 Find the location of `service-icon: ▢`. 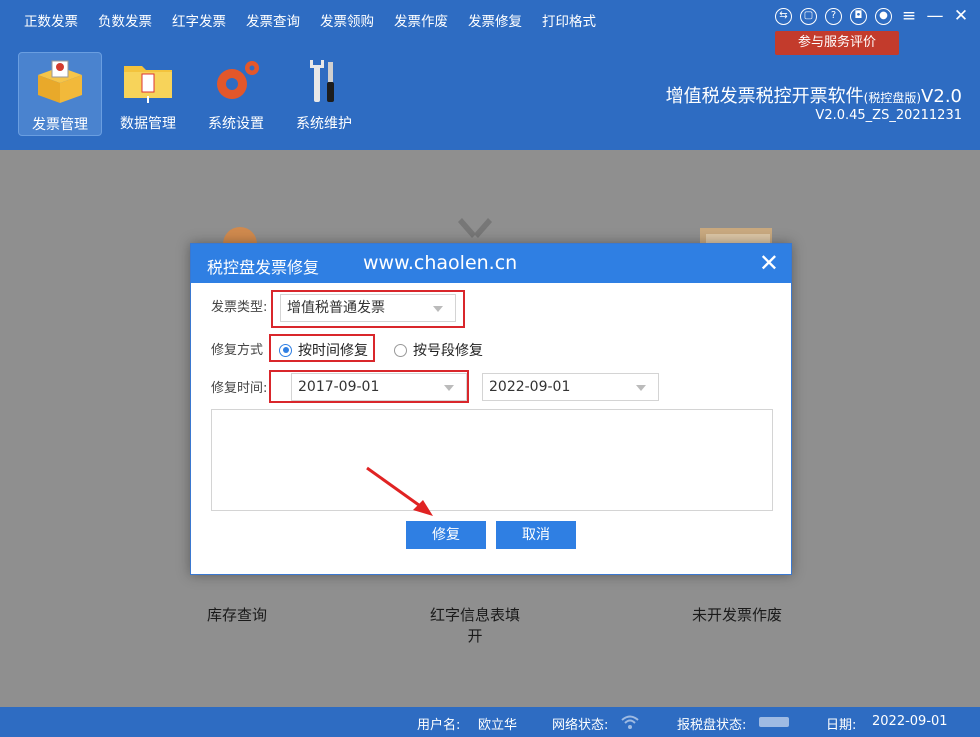

service-icon: ▢ is located at coordinates (808, 16).